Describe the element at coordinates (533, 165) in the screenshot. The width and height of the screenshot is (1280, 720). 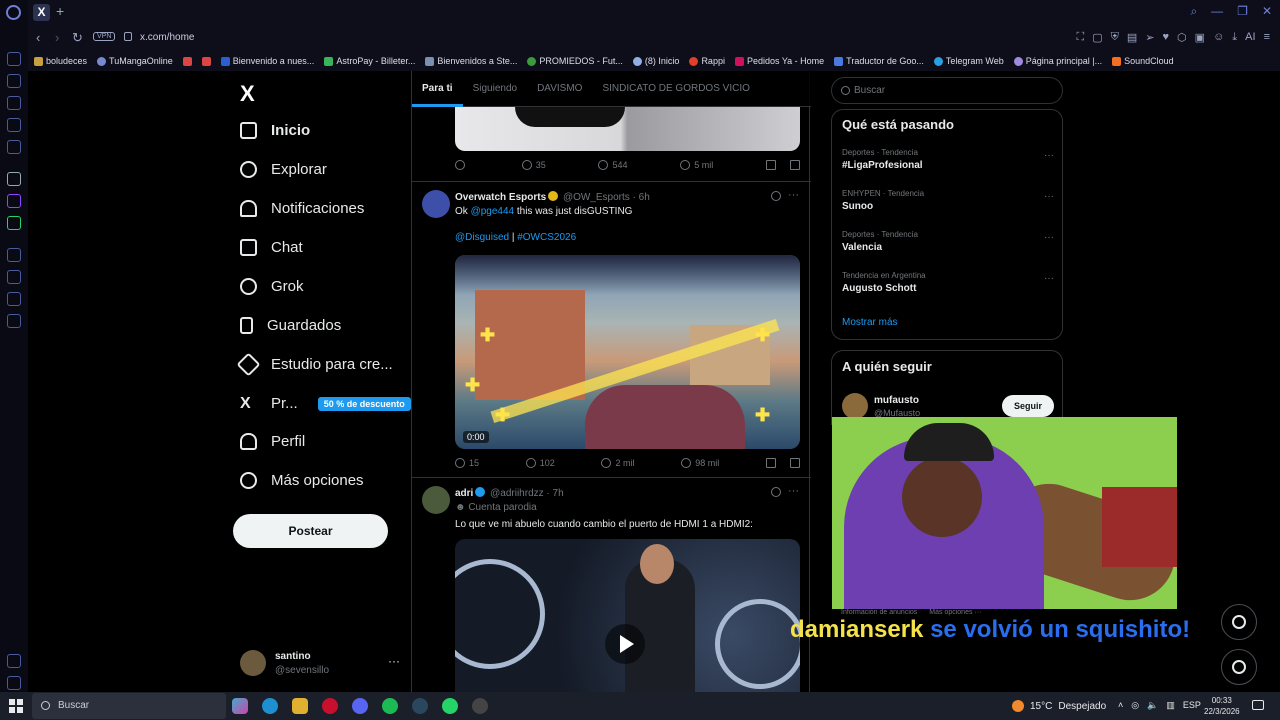
I see `repost-button: 35` at that location.